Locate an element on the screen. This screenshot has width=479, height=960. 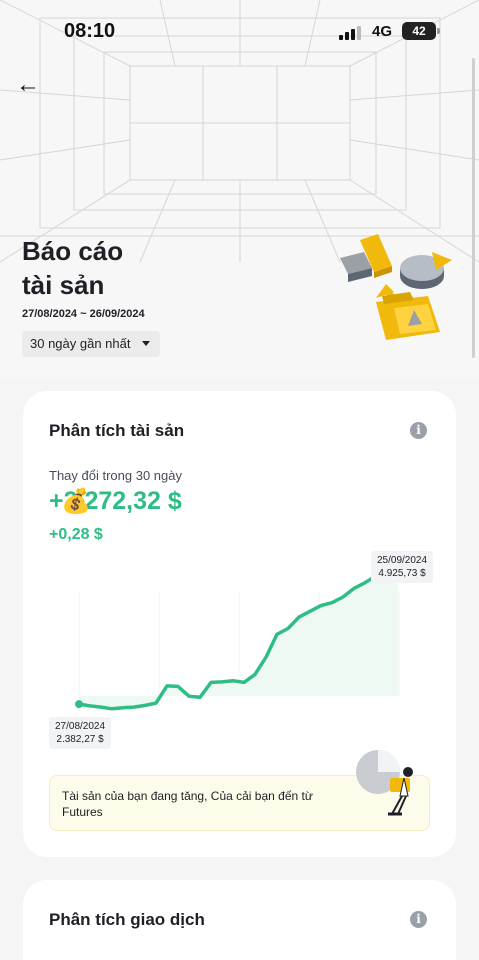
end-point-date: 25/09/2024 is located at coordinates (402, 560).